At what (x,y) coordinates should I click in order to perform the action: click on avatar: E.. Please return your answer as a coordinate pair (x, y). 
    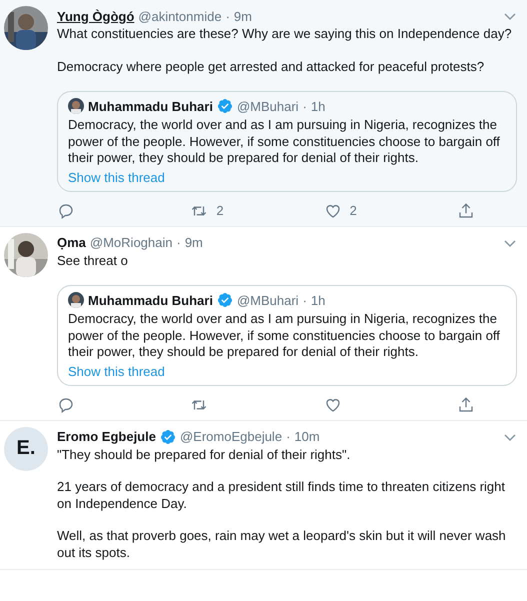
    Looking at the image, I should click on (26, 448).